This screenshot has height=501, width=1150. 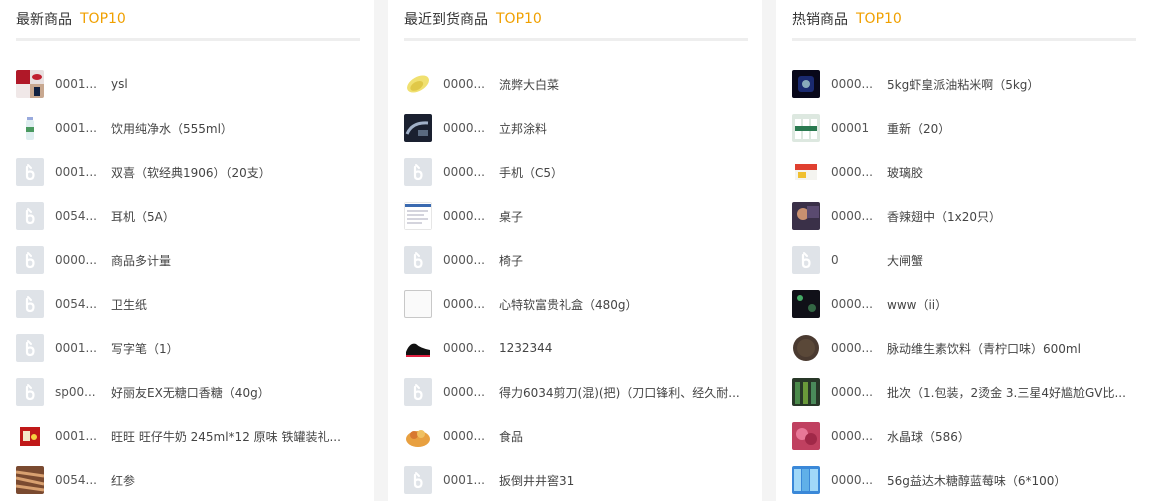 I want to click on product-name: 水晶球（586）, so click(x=928, y=436).